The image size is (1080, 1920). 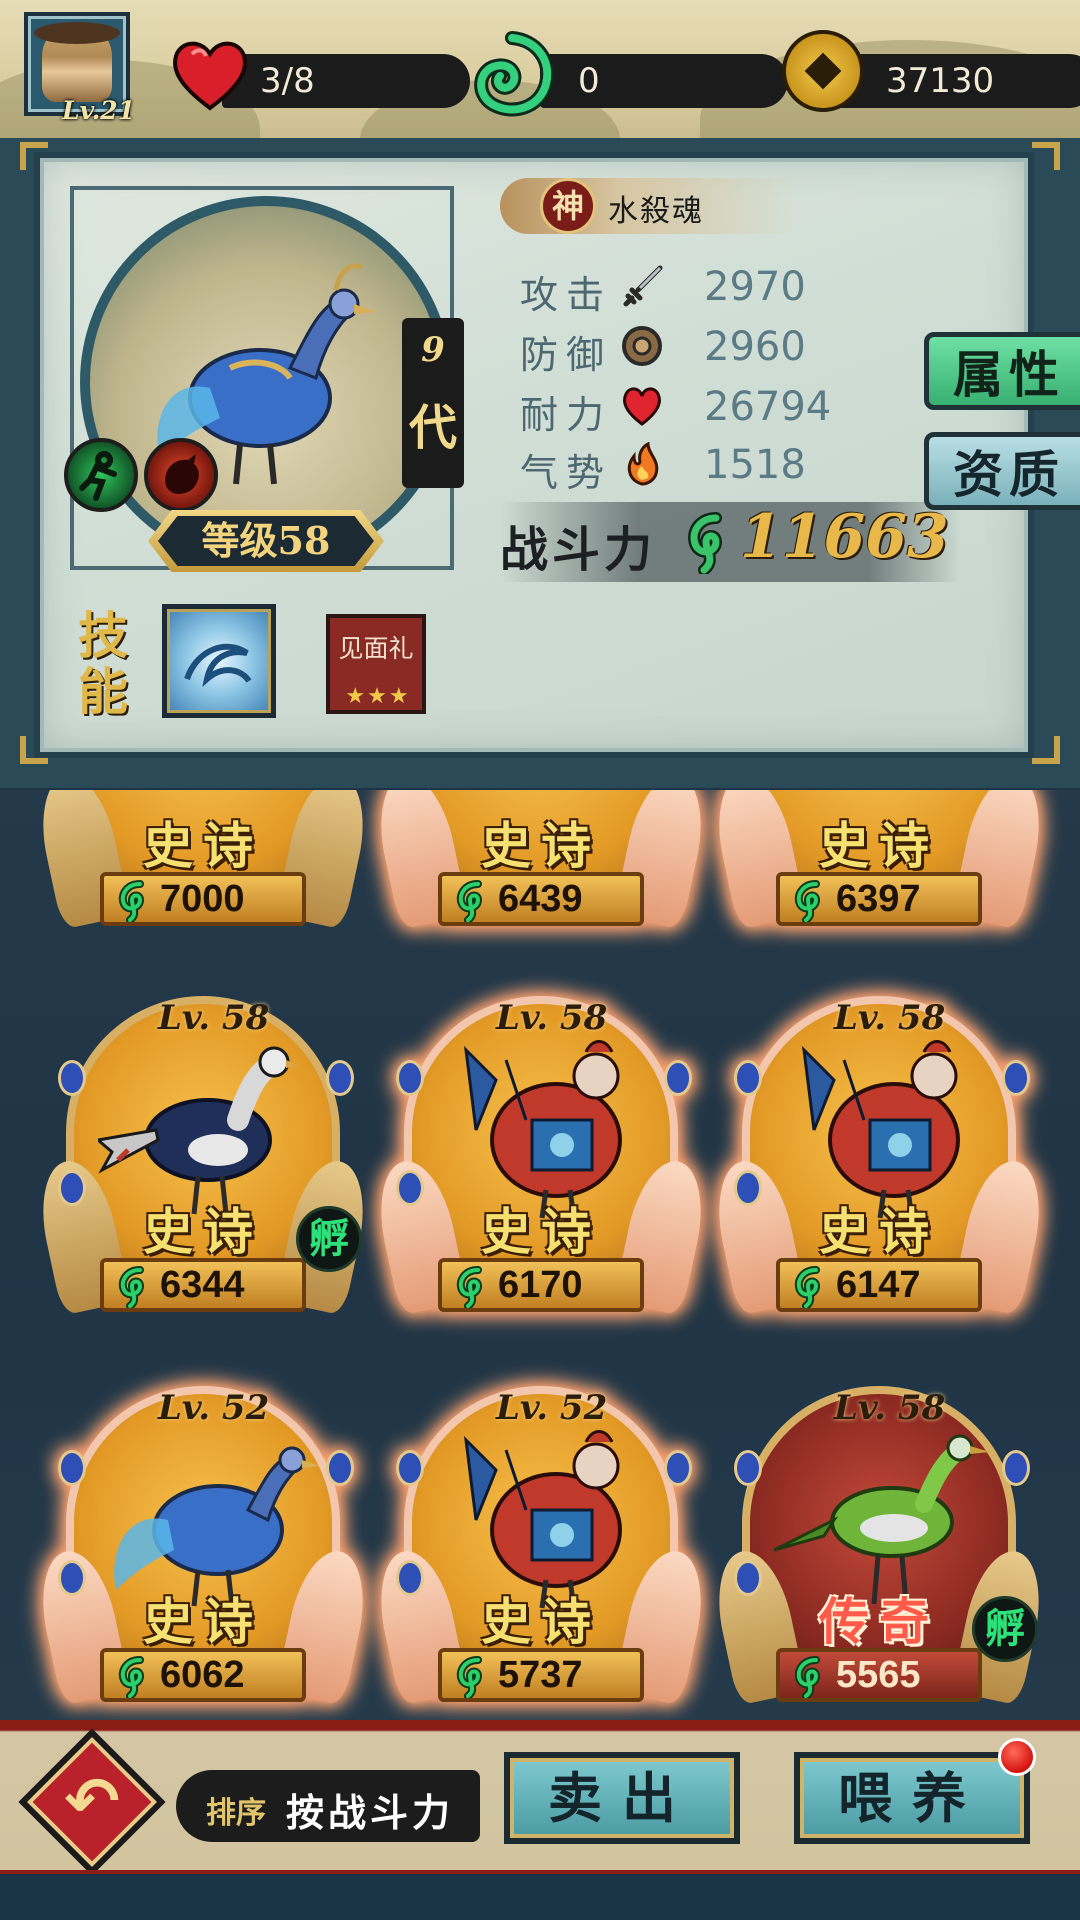 I want to click on return-arrow-icon: ↶, so click(x=92, y=1801).